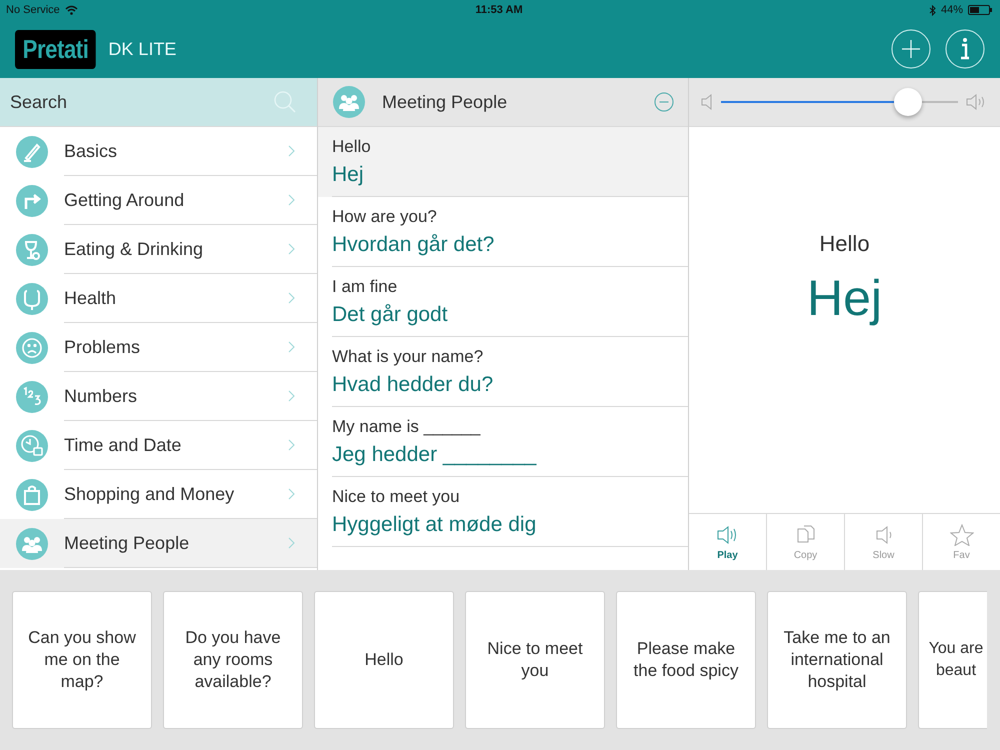  What do you see at coordinates (384, 660) in the screenshot?
I see `phrase-card: Hello` at bounding box center [384, 660].